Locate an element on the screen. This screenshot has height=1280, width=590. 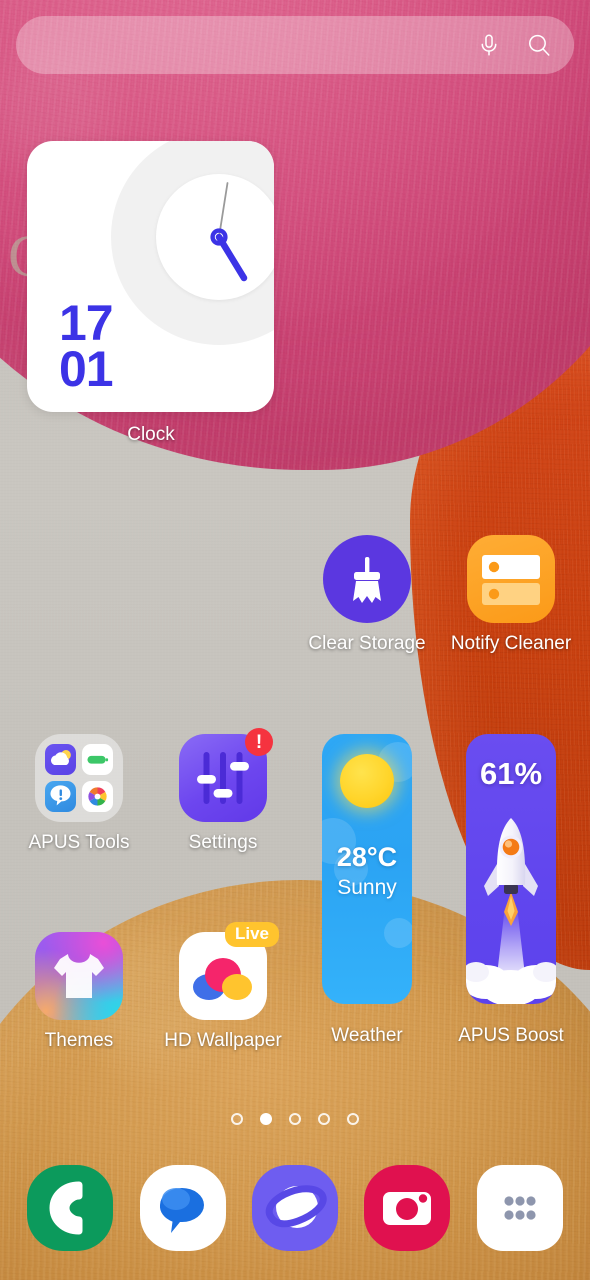
apus-tools-icon-box is located at coordinates (79, 778).